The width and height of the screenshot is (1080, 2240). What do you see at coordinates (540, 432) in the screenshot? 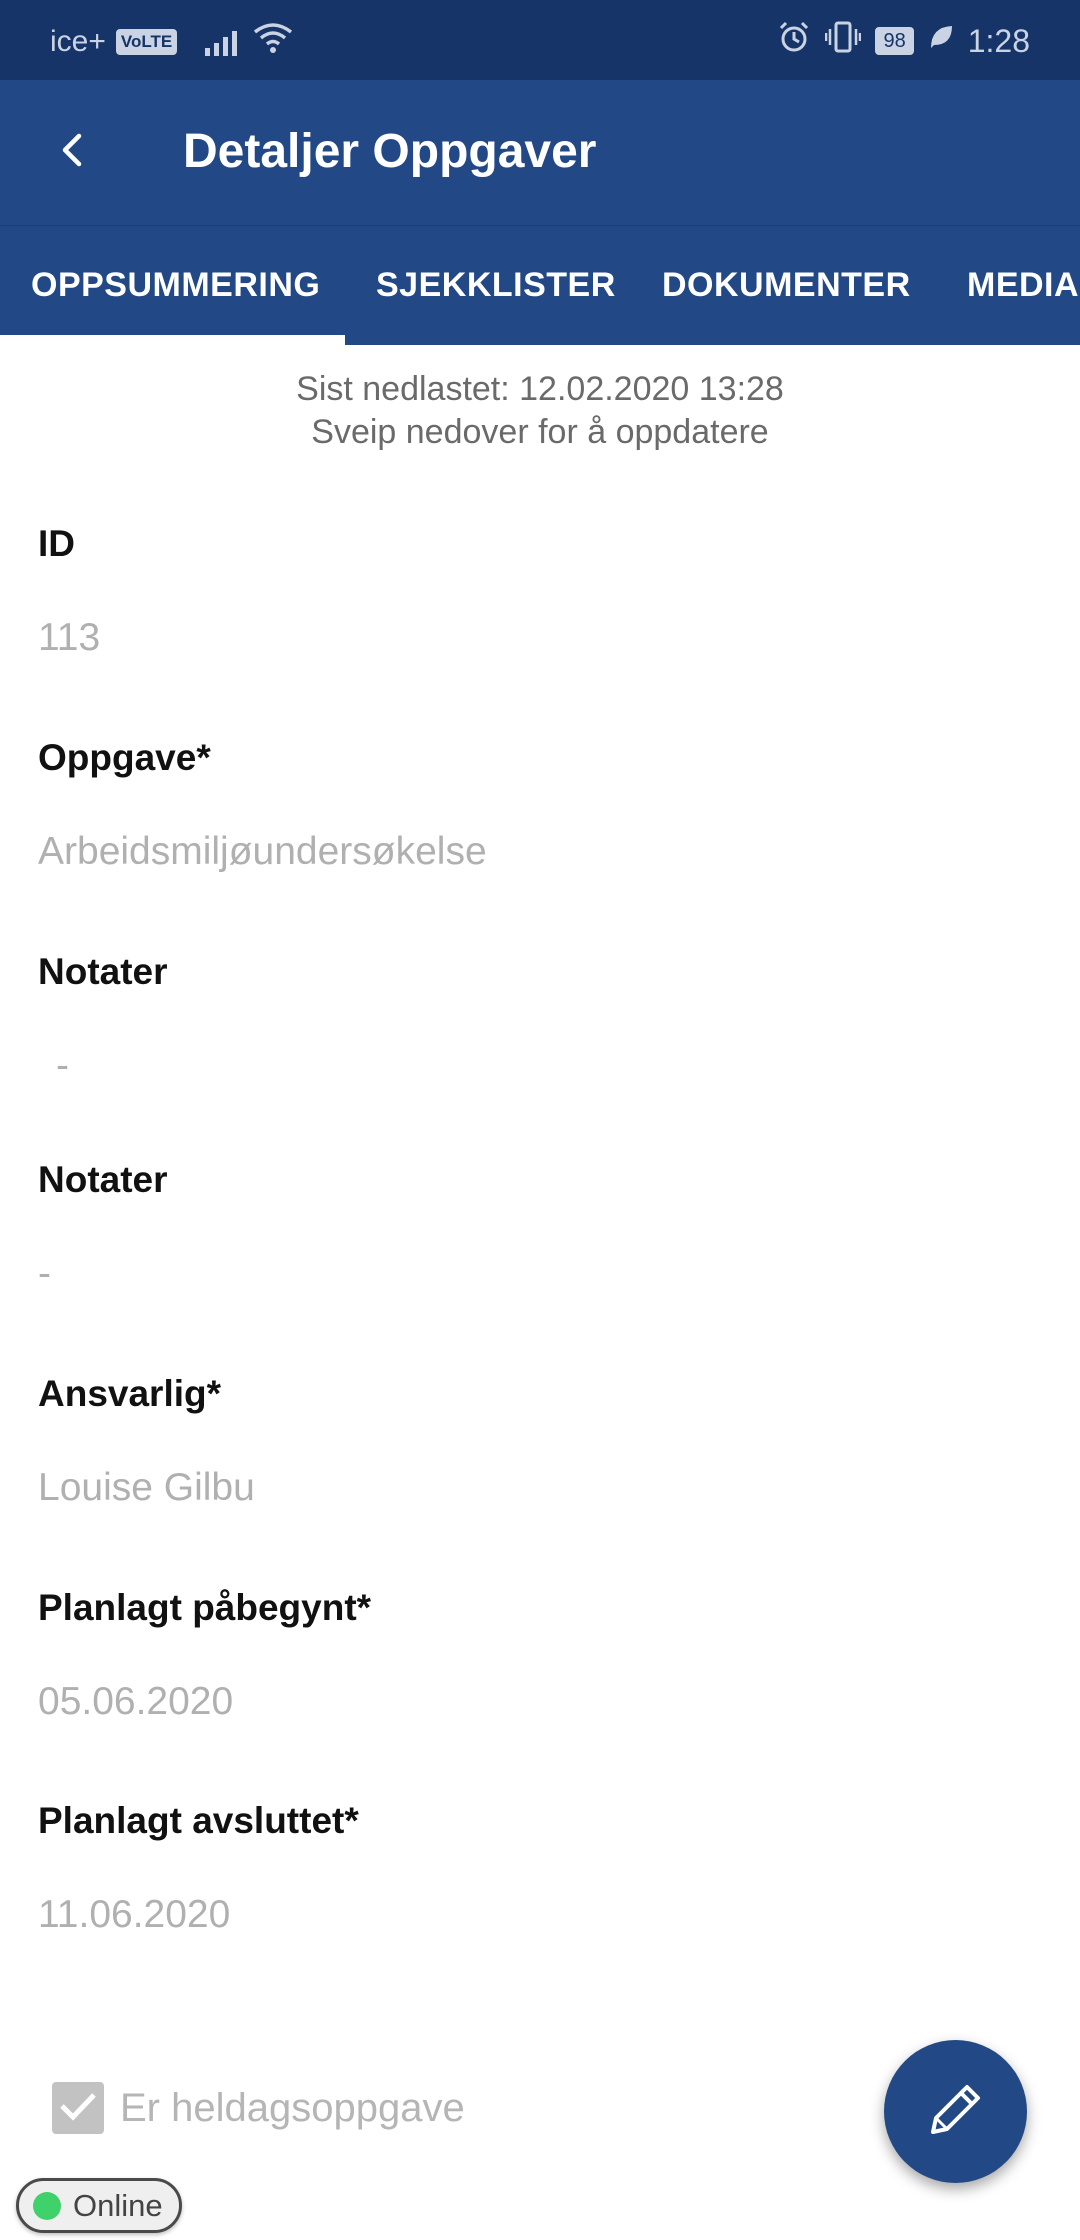
I see `swipe-hint-text: Sveip nedover for å oppdatere` at bounding box center [540, 432].